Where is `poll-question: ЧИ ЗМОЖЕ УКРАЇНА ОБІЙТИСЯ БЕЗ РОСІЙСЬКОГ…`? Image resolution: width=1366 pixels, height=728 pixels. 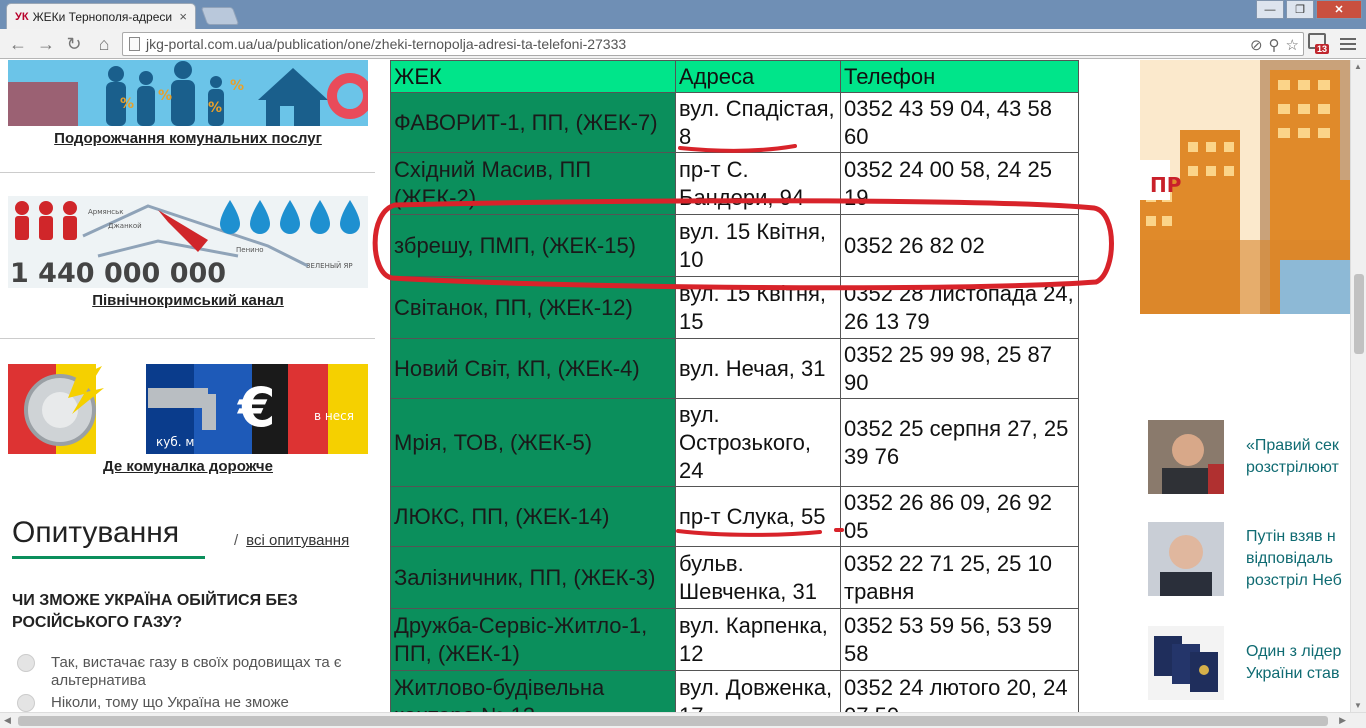
poll-question: ЧИ ЗМОЖЕ УКРАЇНА ОБІЙТИСЯ БЕЗ РОСІЙСЬКОГ… is located at coordinates (155, 611).